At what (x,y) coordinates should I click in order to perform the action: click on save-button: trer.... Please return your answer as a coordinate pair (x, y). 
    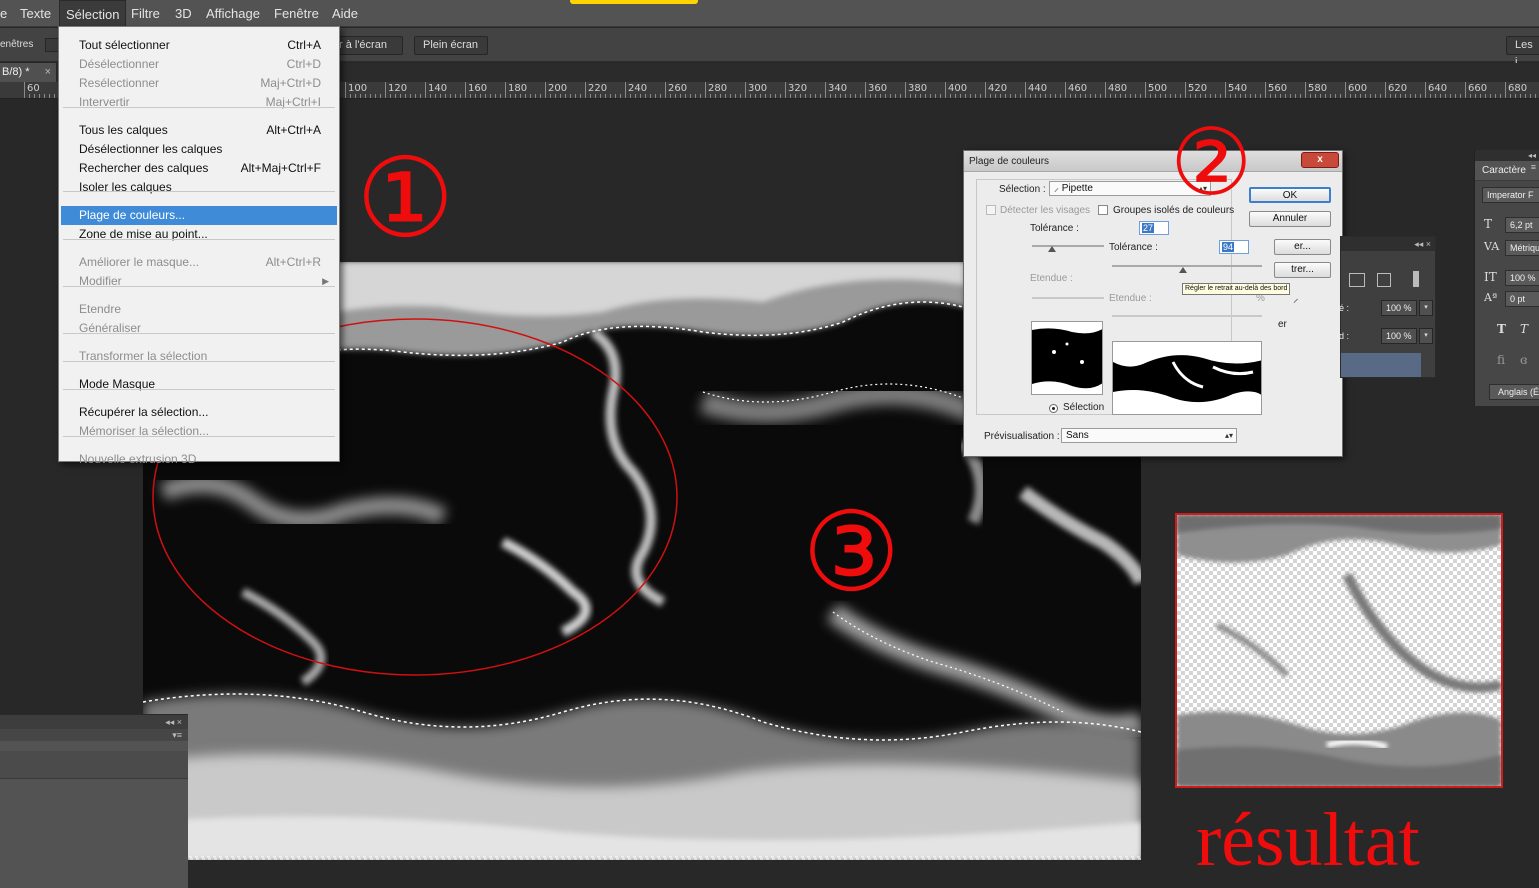
    Looking at the image, I should click on (1302, 270).